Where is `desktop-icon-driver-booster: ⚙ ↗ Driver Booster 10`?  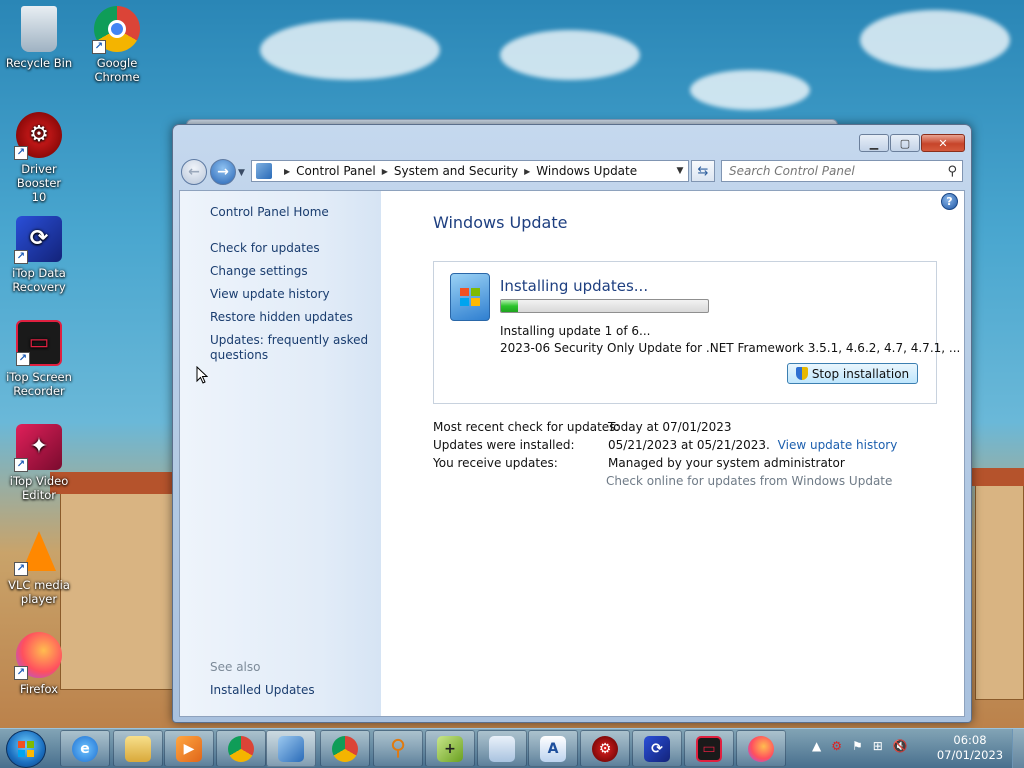
desktop-icon-driver-booster: ⚙ ↗ Driver Booster 10 is located at coordinates (39, 158).